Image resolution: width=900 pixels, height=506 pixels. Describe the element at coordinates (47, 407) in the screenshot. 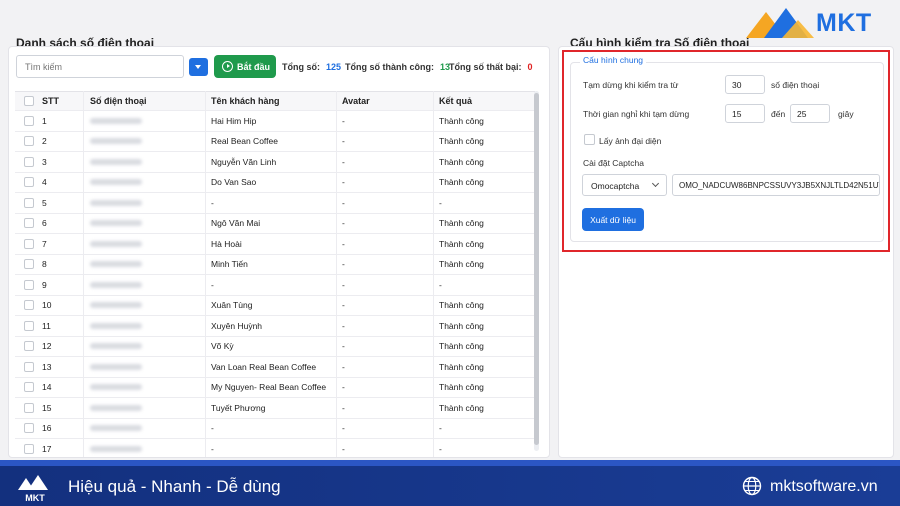

I see `row-stt: 15` at that location.